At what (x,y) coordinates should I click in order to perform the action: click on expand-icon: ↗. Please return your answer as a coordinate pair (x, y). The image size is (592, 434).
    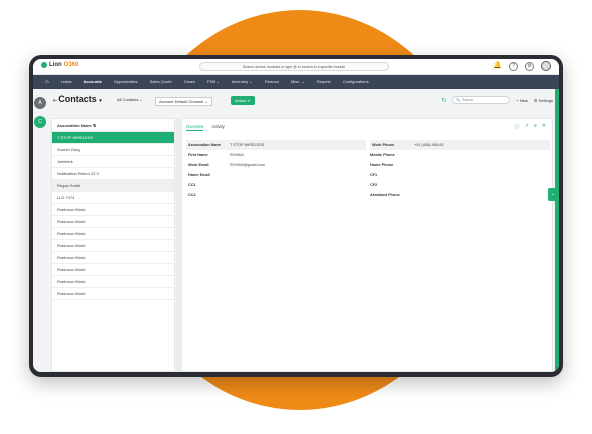
    Looking at the image, I should click on (527, 126).